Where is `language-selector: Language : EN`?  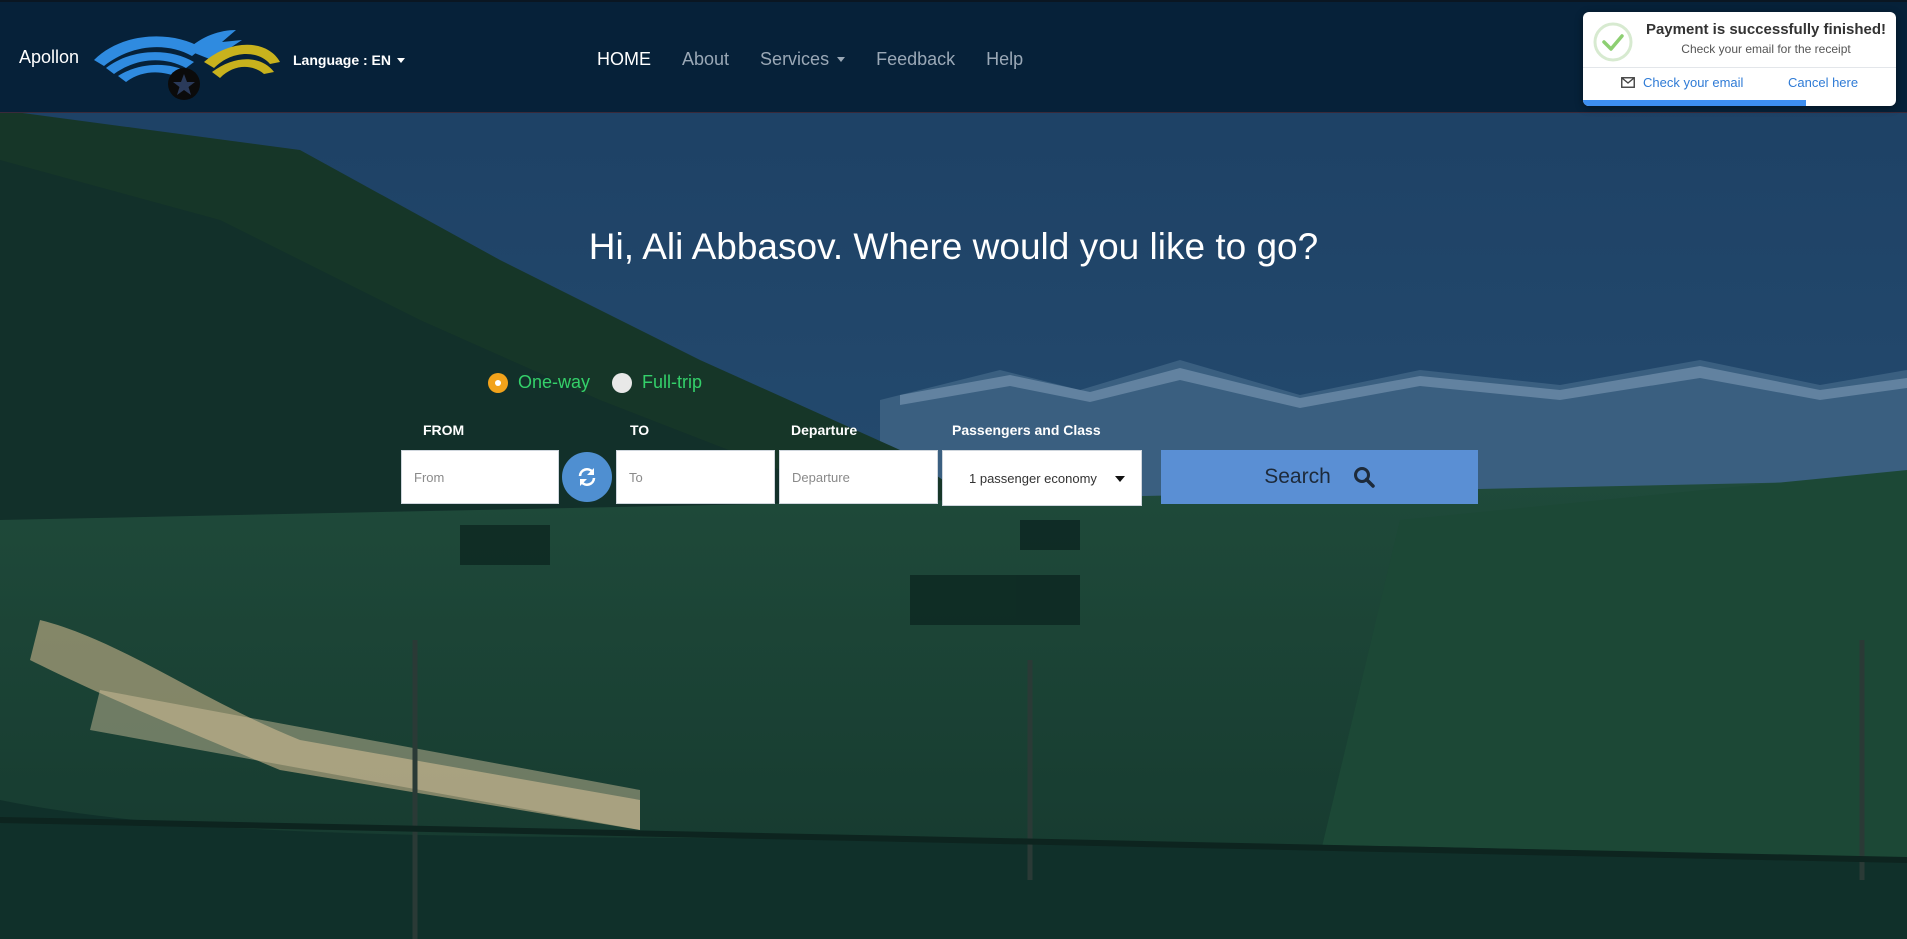
language-selector: Language : EN is located at coordinates (349, 60).